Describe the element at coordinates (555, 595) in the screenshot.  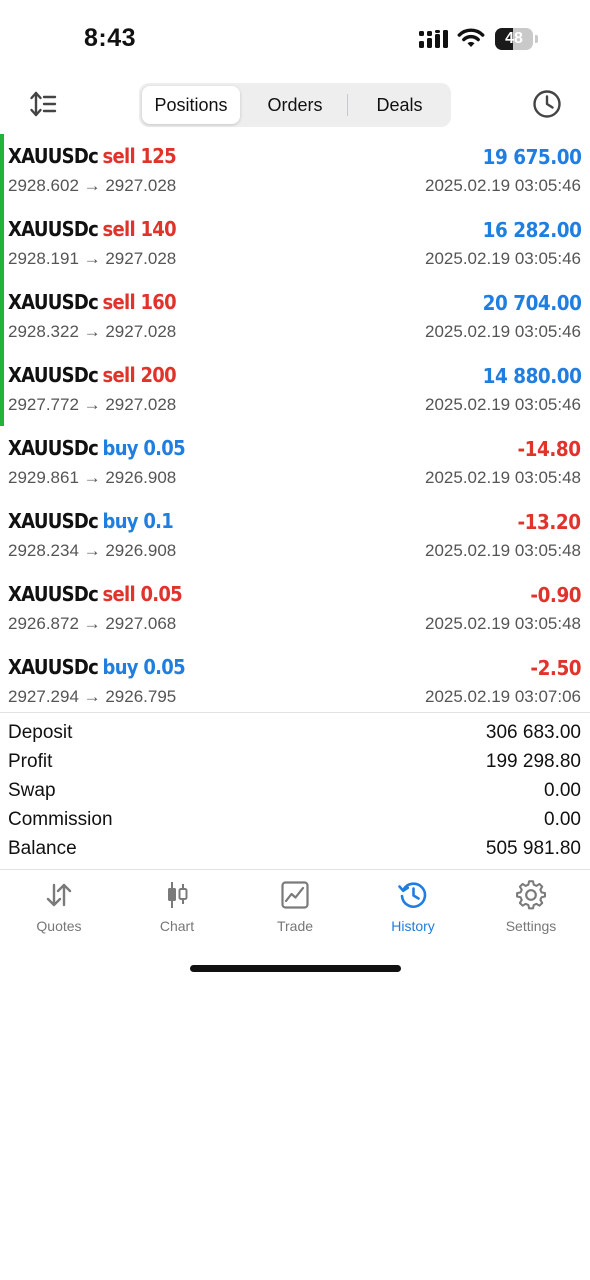
I see `deal-profit: -0.90` at that location.